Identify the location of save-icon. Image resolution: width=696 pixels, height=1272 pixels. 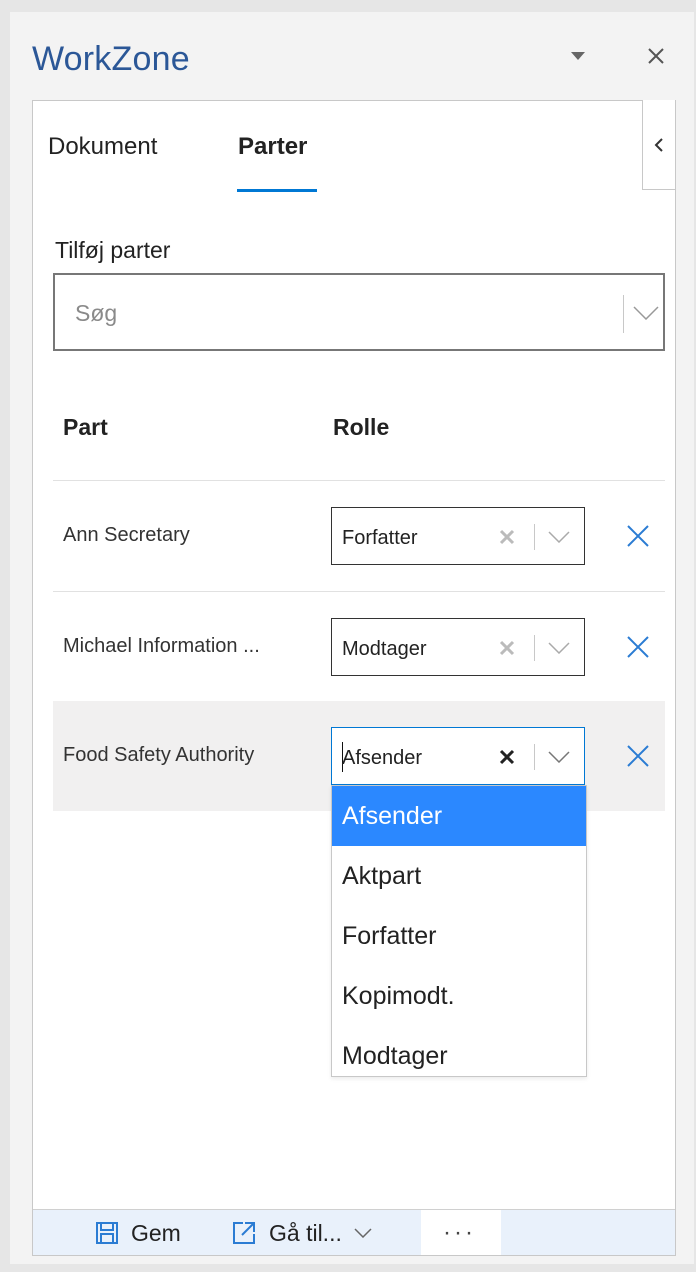
(107, 1233).